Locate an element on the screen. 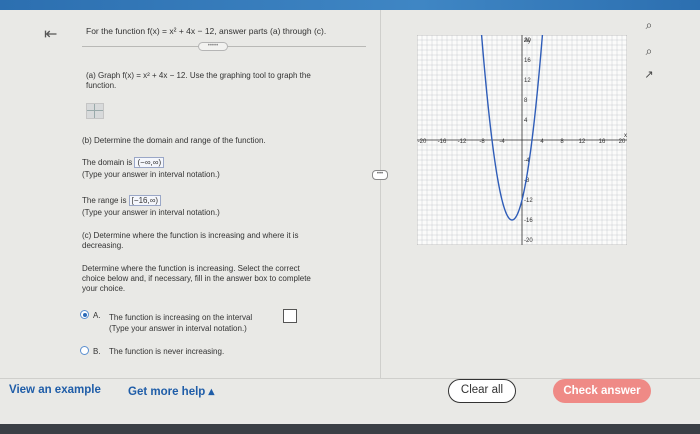  y-tick-label: 12 is located at coordinates (527, 81).